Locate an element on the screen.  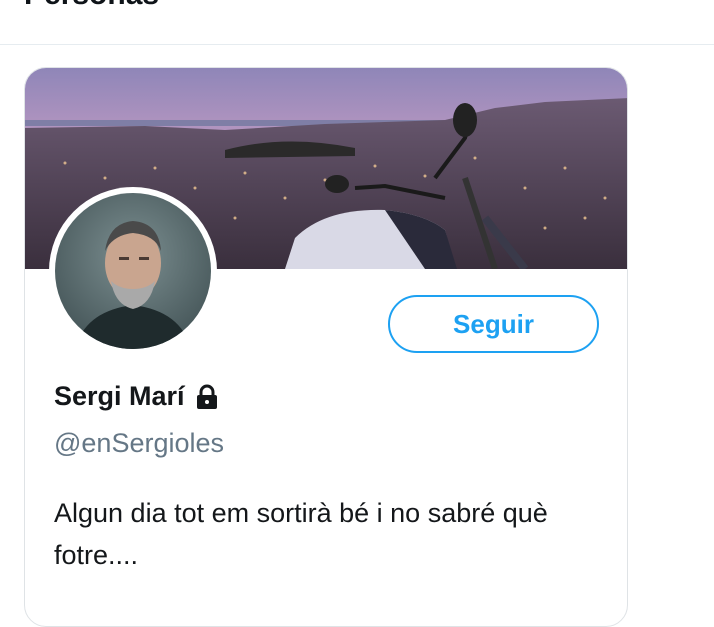
section-title: Personas is located at coordinates (91, 6).